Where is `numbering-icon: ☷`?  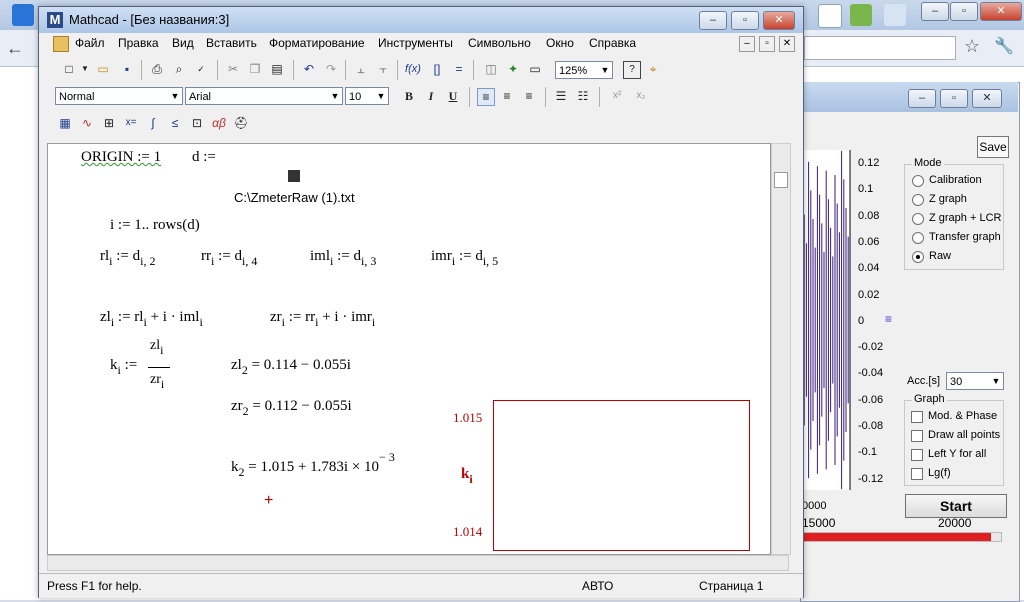 numbering-icon: ☷ is located at coordinates (583, 96).